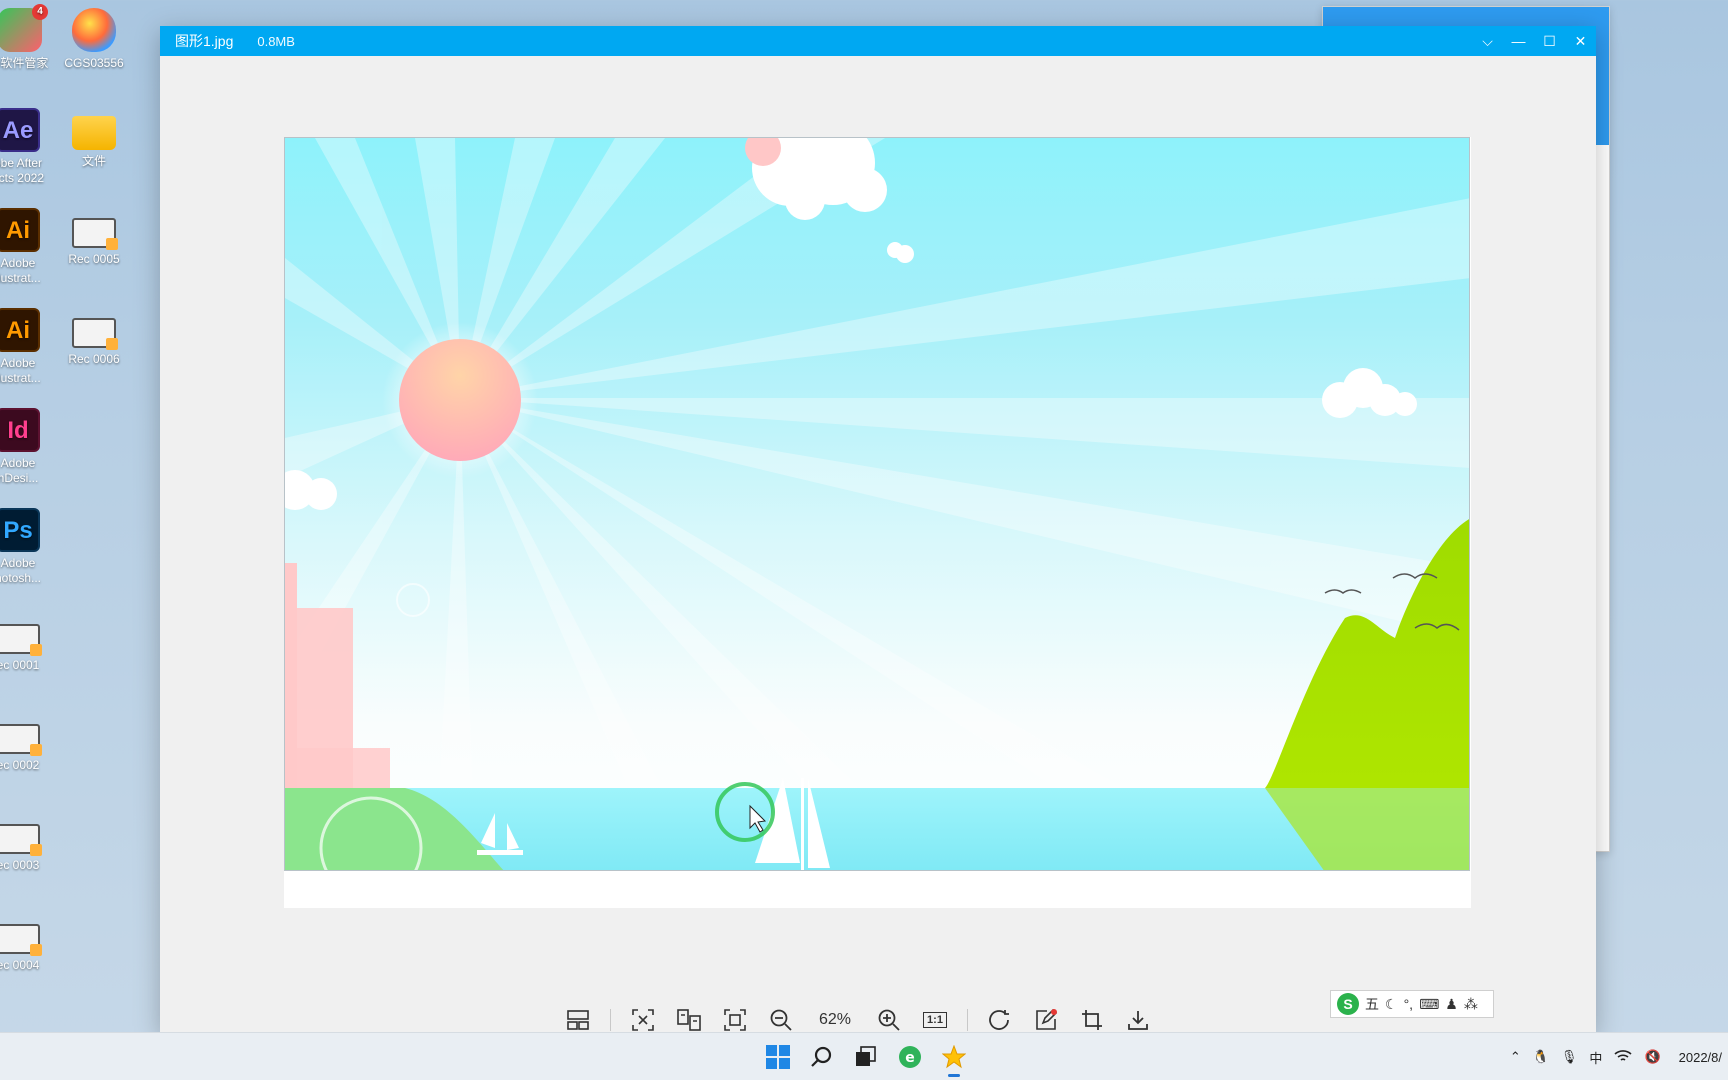 Image resolution: width=1728 pixels, height=1080 pixels. What do you see at coordinates (94, 359) in the screenshot?
I see `desktop-icon-label: Rec 0006` at bounding box center [94, 359].